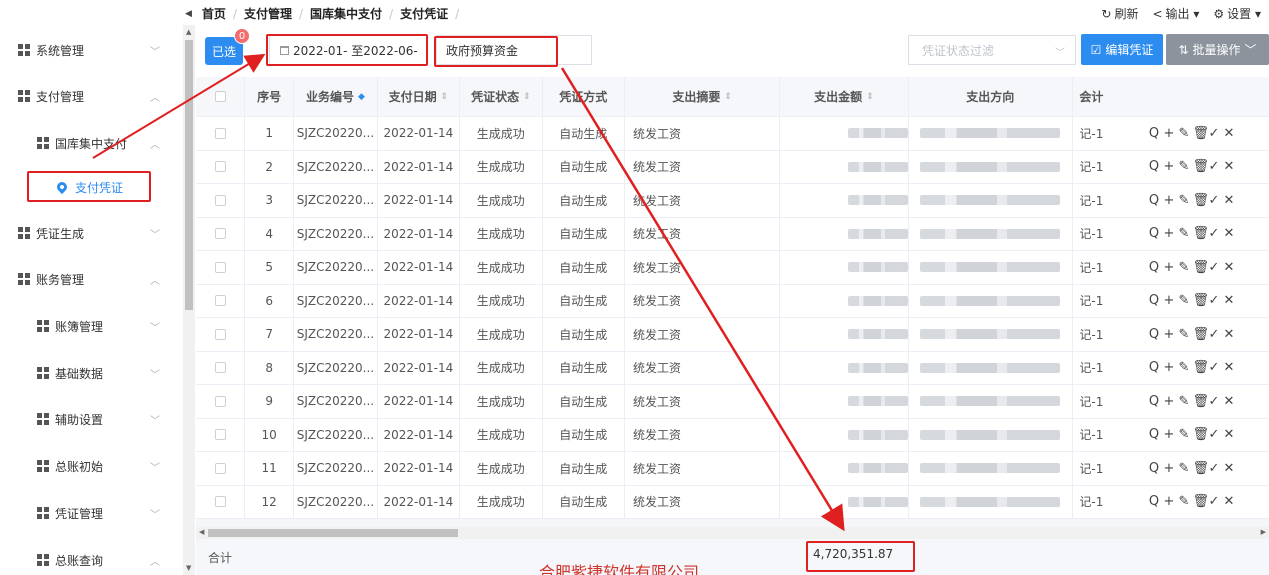 This screenshot has height=575, width=1269. Describe the element at coordinates (1122, 49) in the screenshot. I see `edit-voucher-button: ☑ 编辑凭证` at that location.